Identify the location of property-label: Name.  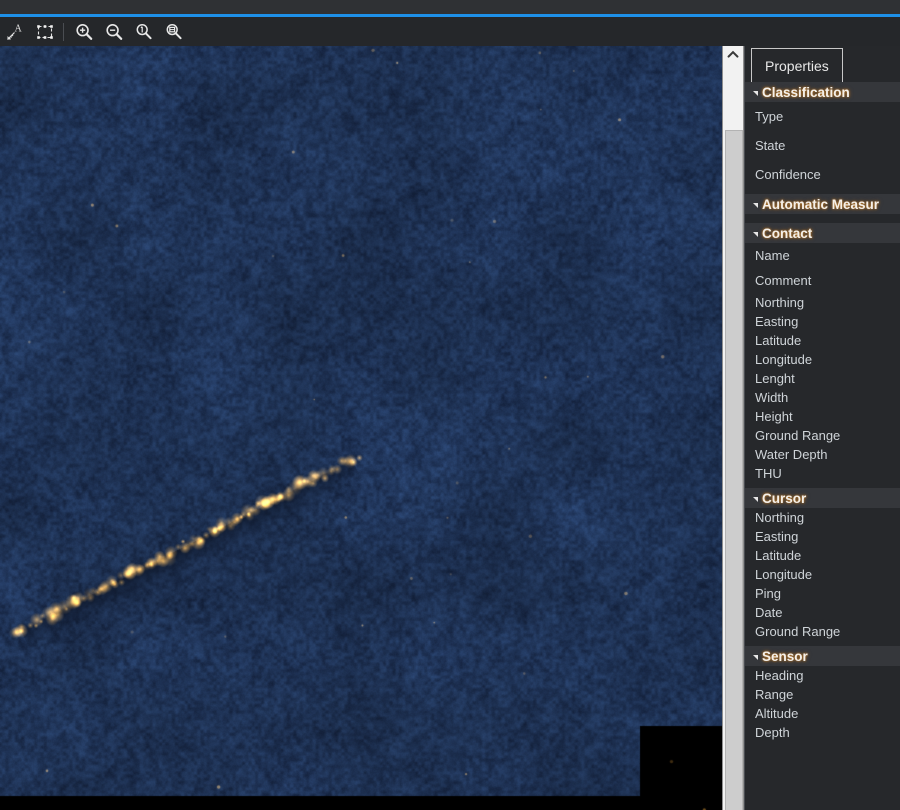
(772, 255).